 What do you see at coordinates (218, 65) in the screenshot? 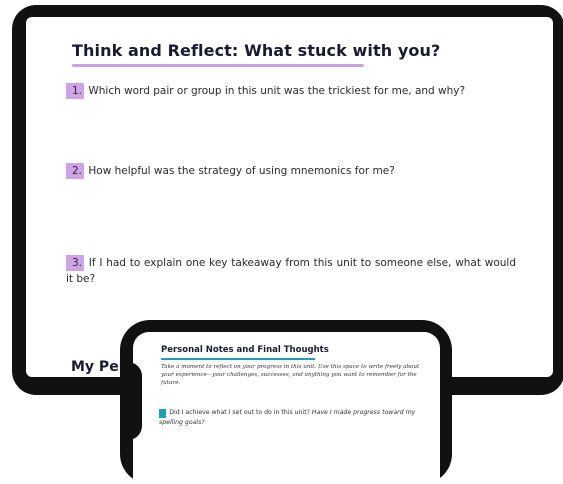
I see `title-underline` at bounding box center [218, 65].